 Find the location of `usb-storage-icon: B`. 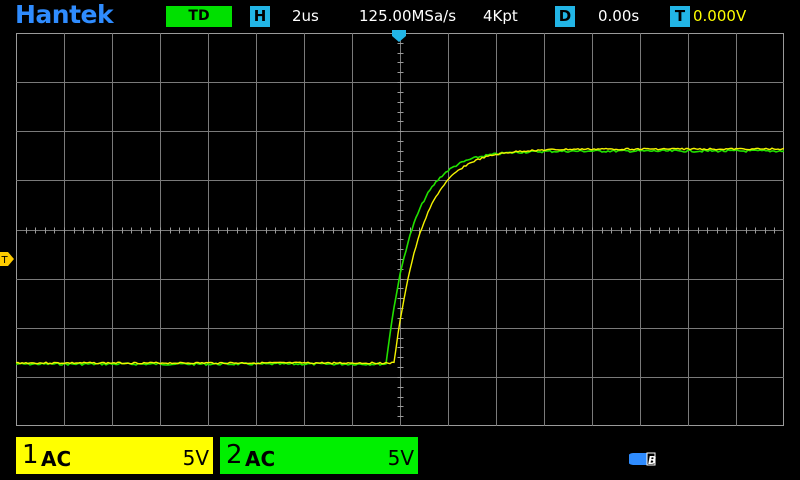

usb-storage-icon: B is located at coordinates (642, 459).